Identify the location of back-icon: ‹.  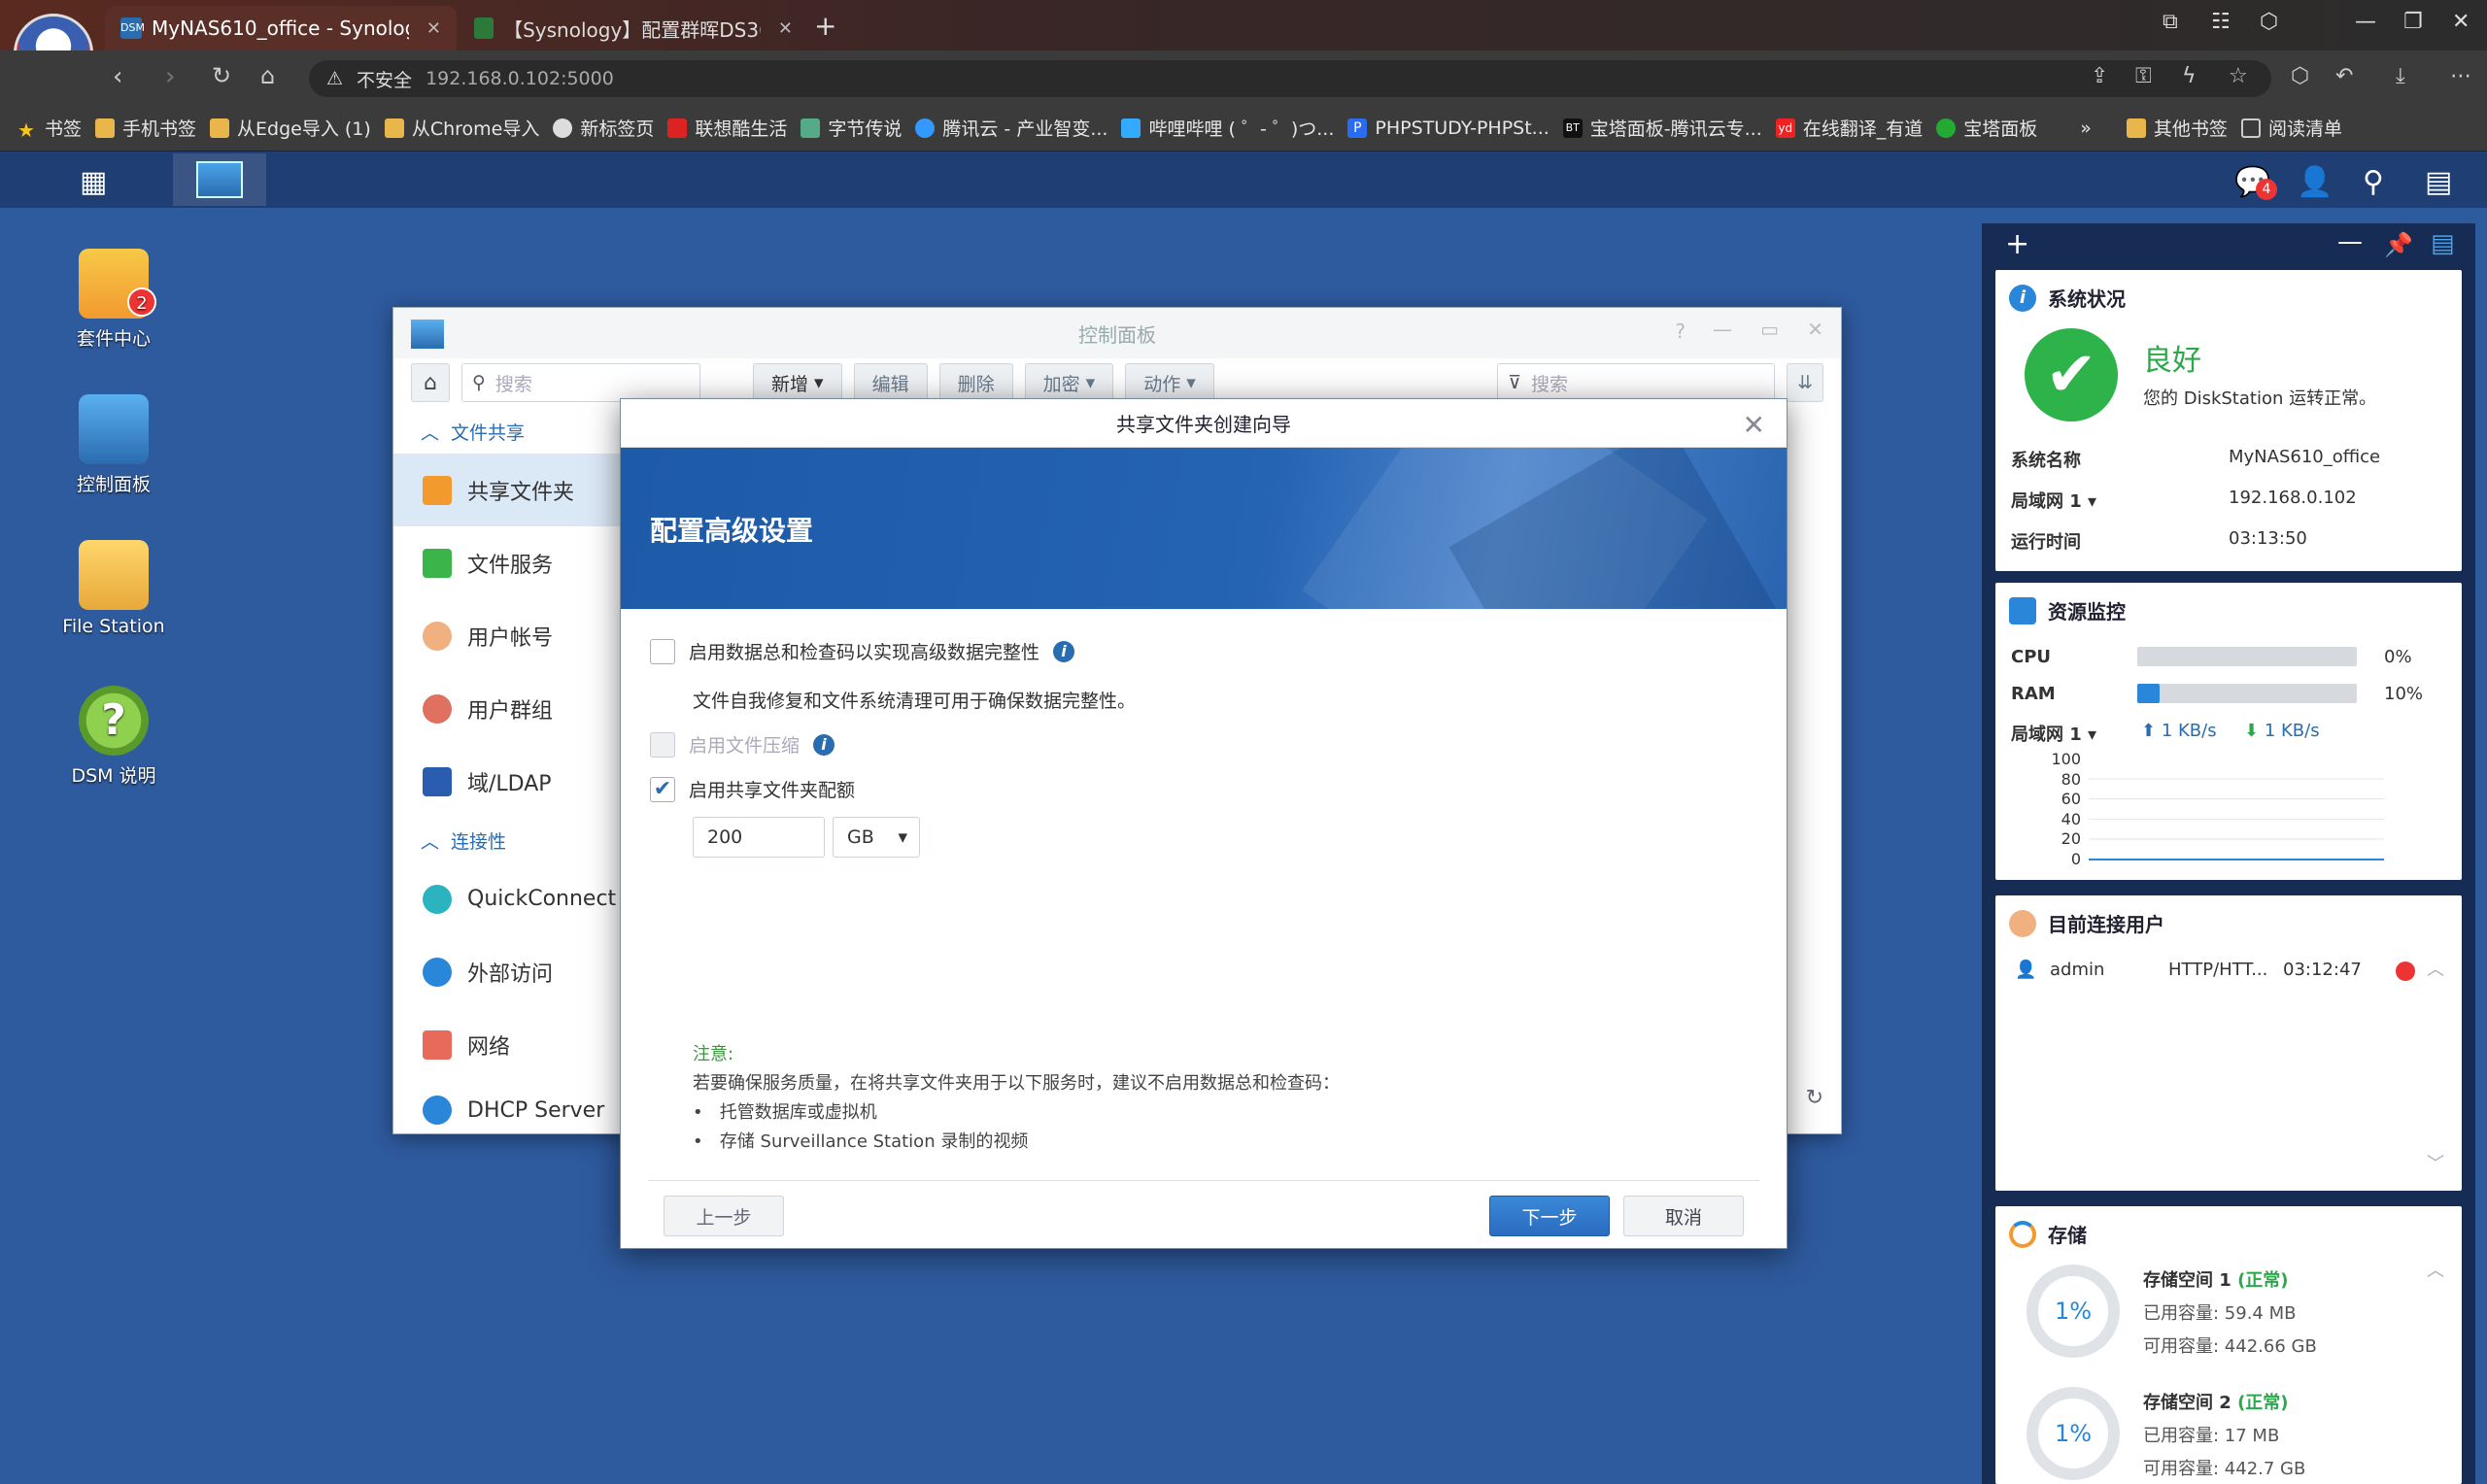
(117, 76).